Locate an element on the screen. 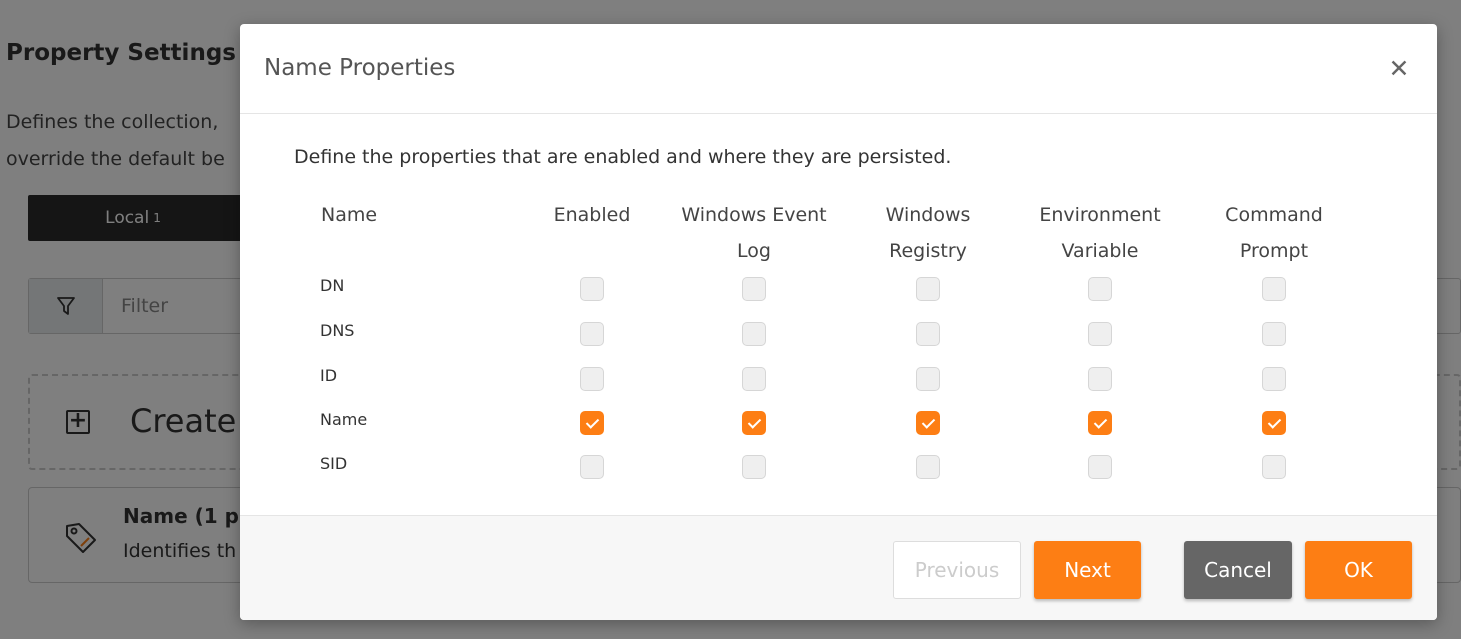  column-header-enabled: Enabled is located at coordinates (592, 215).